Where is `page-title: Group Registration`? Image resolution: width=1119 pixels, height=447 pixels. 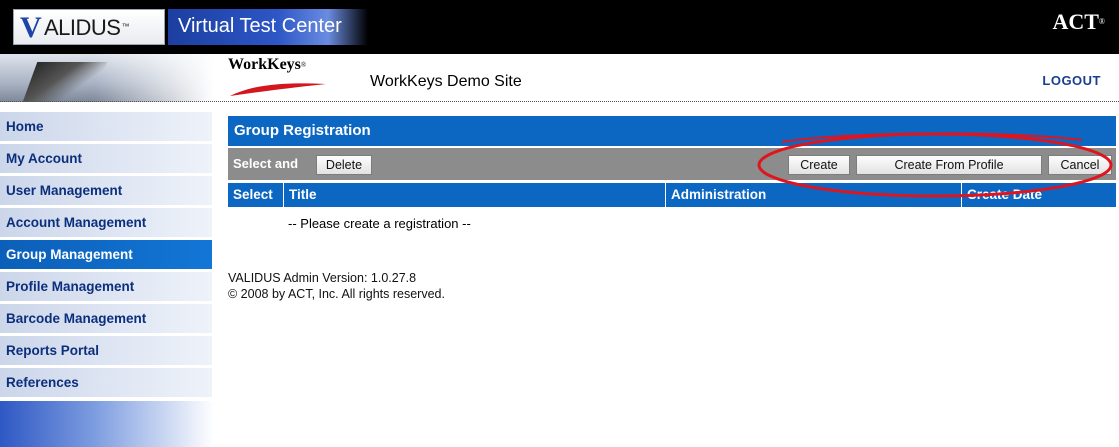 page-title: Group Registration is located at coordinates (672, 131).